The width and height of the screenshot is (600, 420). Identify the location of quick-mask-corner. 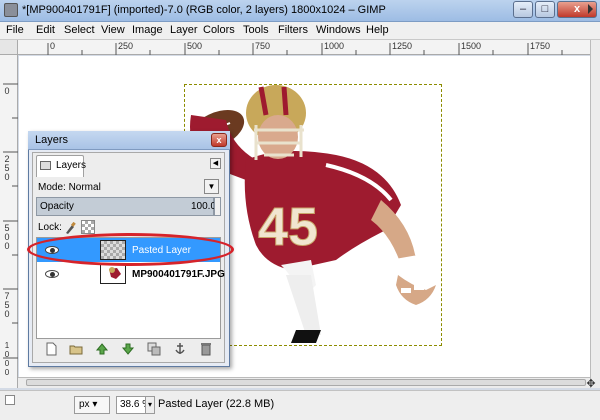
(9, 47).